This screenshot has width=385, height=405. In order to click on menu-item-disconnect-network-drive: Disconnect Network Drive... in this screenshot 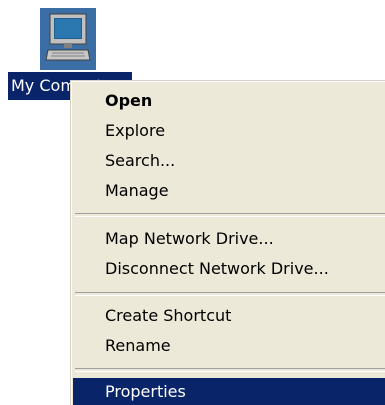, I will do `click(229, 269)`.